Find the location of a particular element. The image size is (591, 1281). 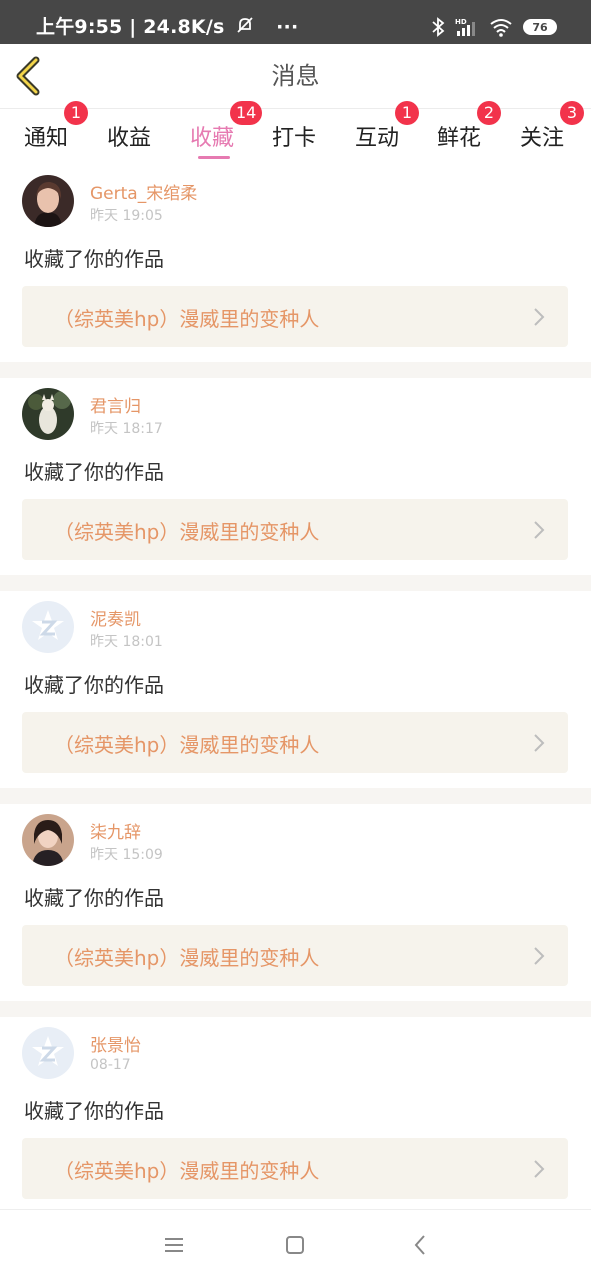

tab-badge: 3 is located at coordinates (572, 113).